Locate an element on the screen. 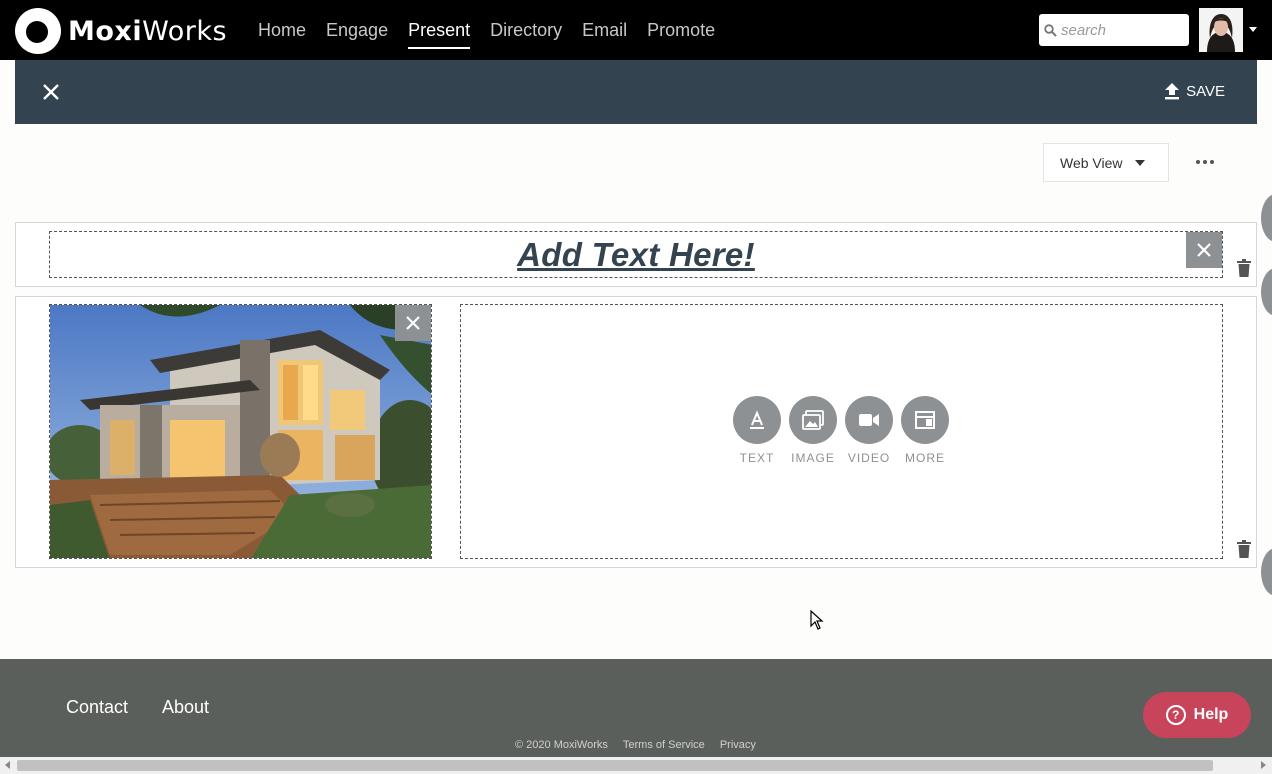 The width and height of the screenshot is (1272, 774). copyright-text: © 2020 MoxiWorks is located at coordinates (561, 745).